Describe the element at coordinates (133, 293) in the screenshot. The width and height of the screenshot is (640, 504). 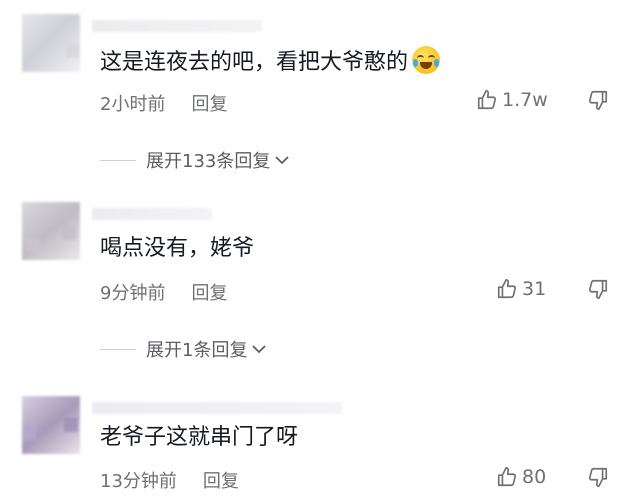
I see `comment-time: 9分钟前` at that location.